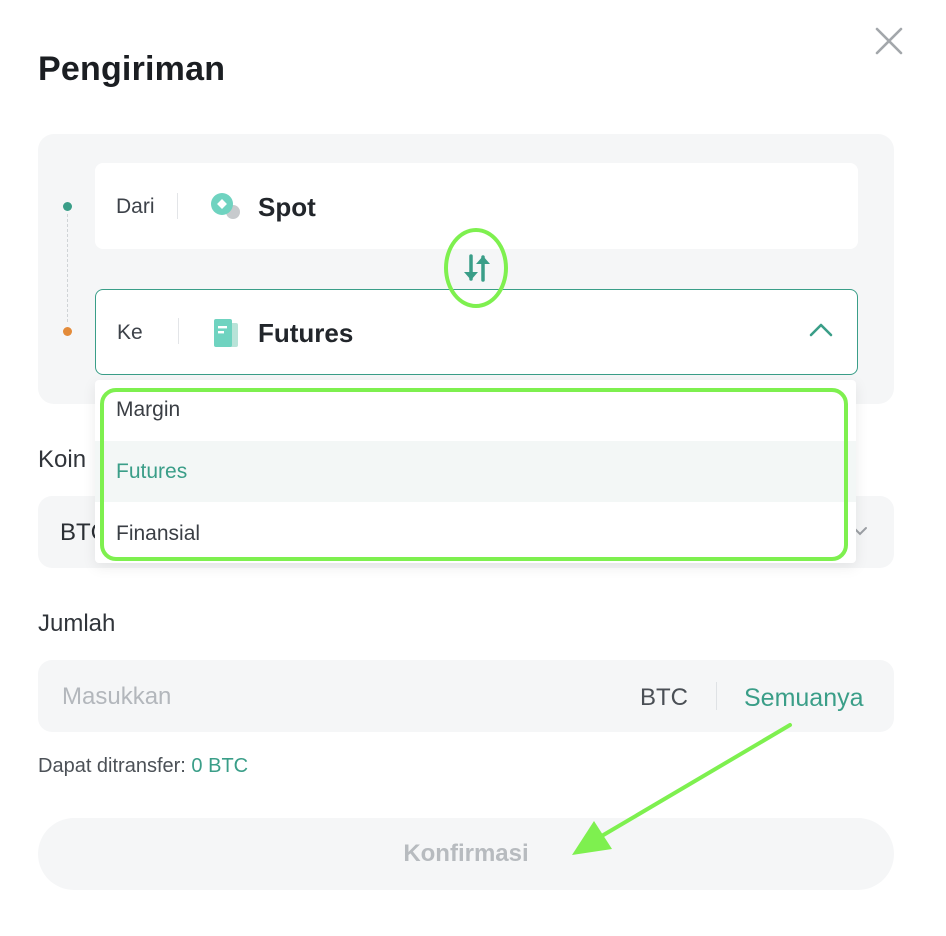 The width and height of the screenshot is (946, 936). I want to click on from-label: Dari, so click(135, 206).